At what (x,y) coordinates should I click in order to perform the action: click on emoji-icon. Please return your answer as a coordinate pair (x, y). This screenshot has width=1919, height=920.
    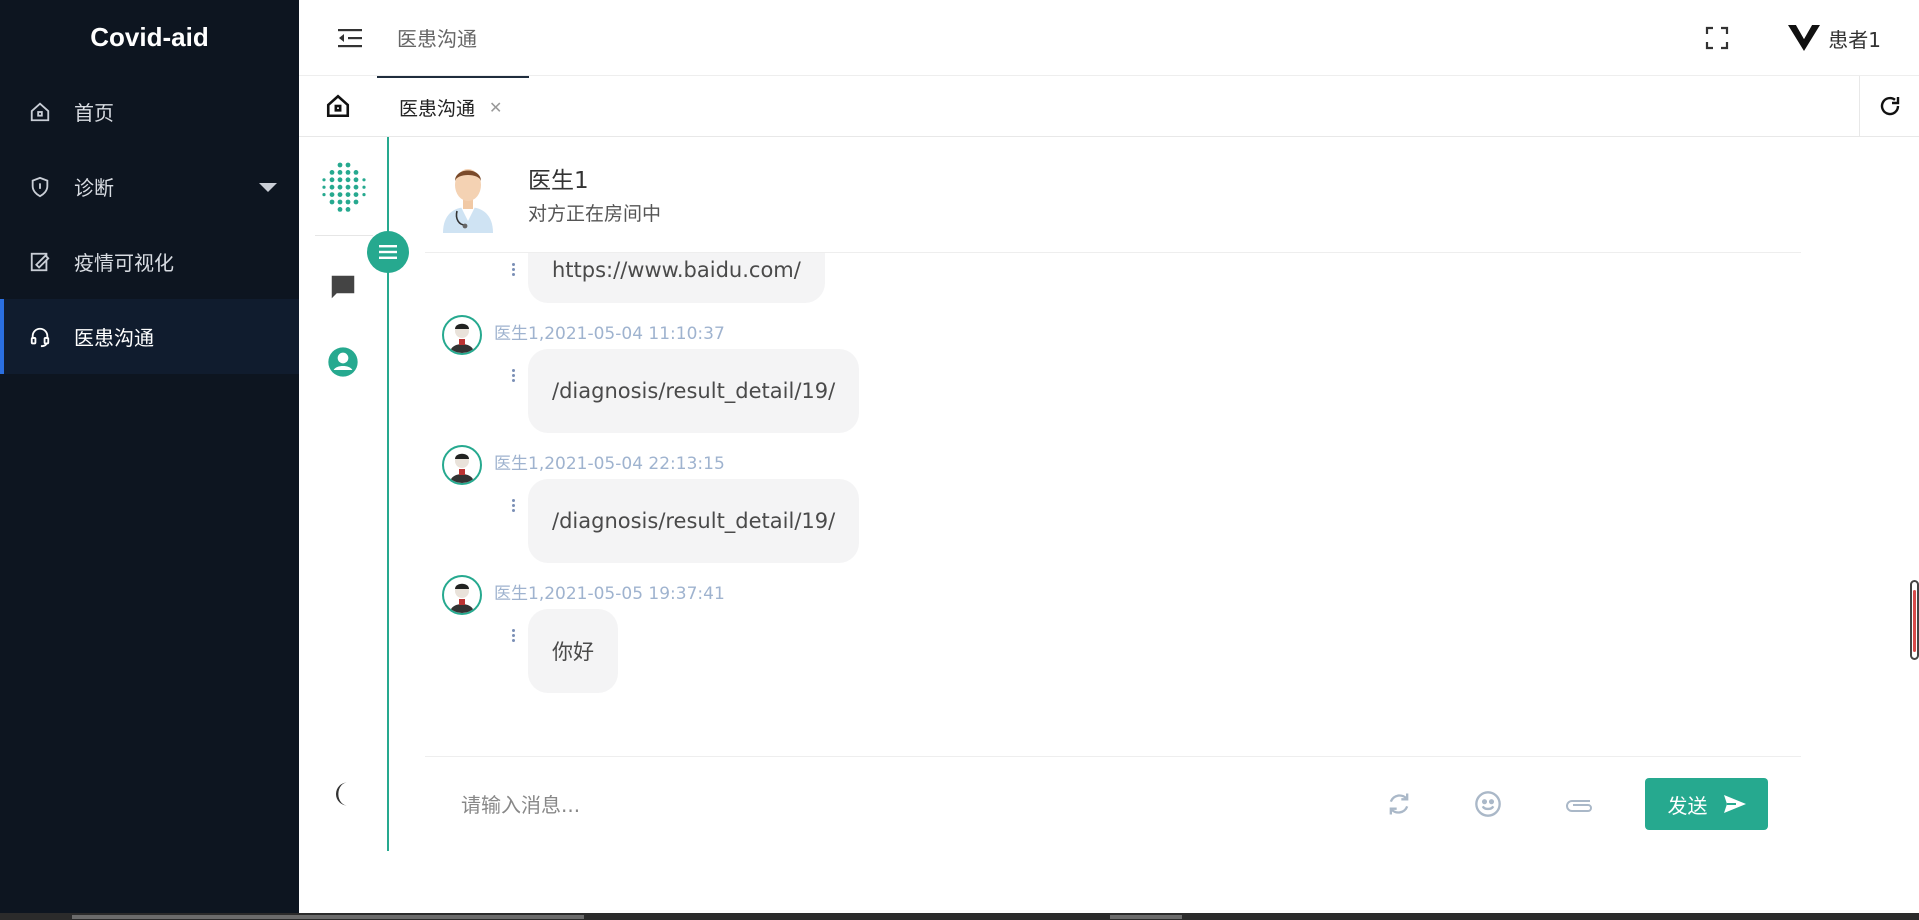
    Looking at the image, I should click on (1488, 804).